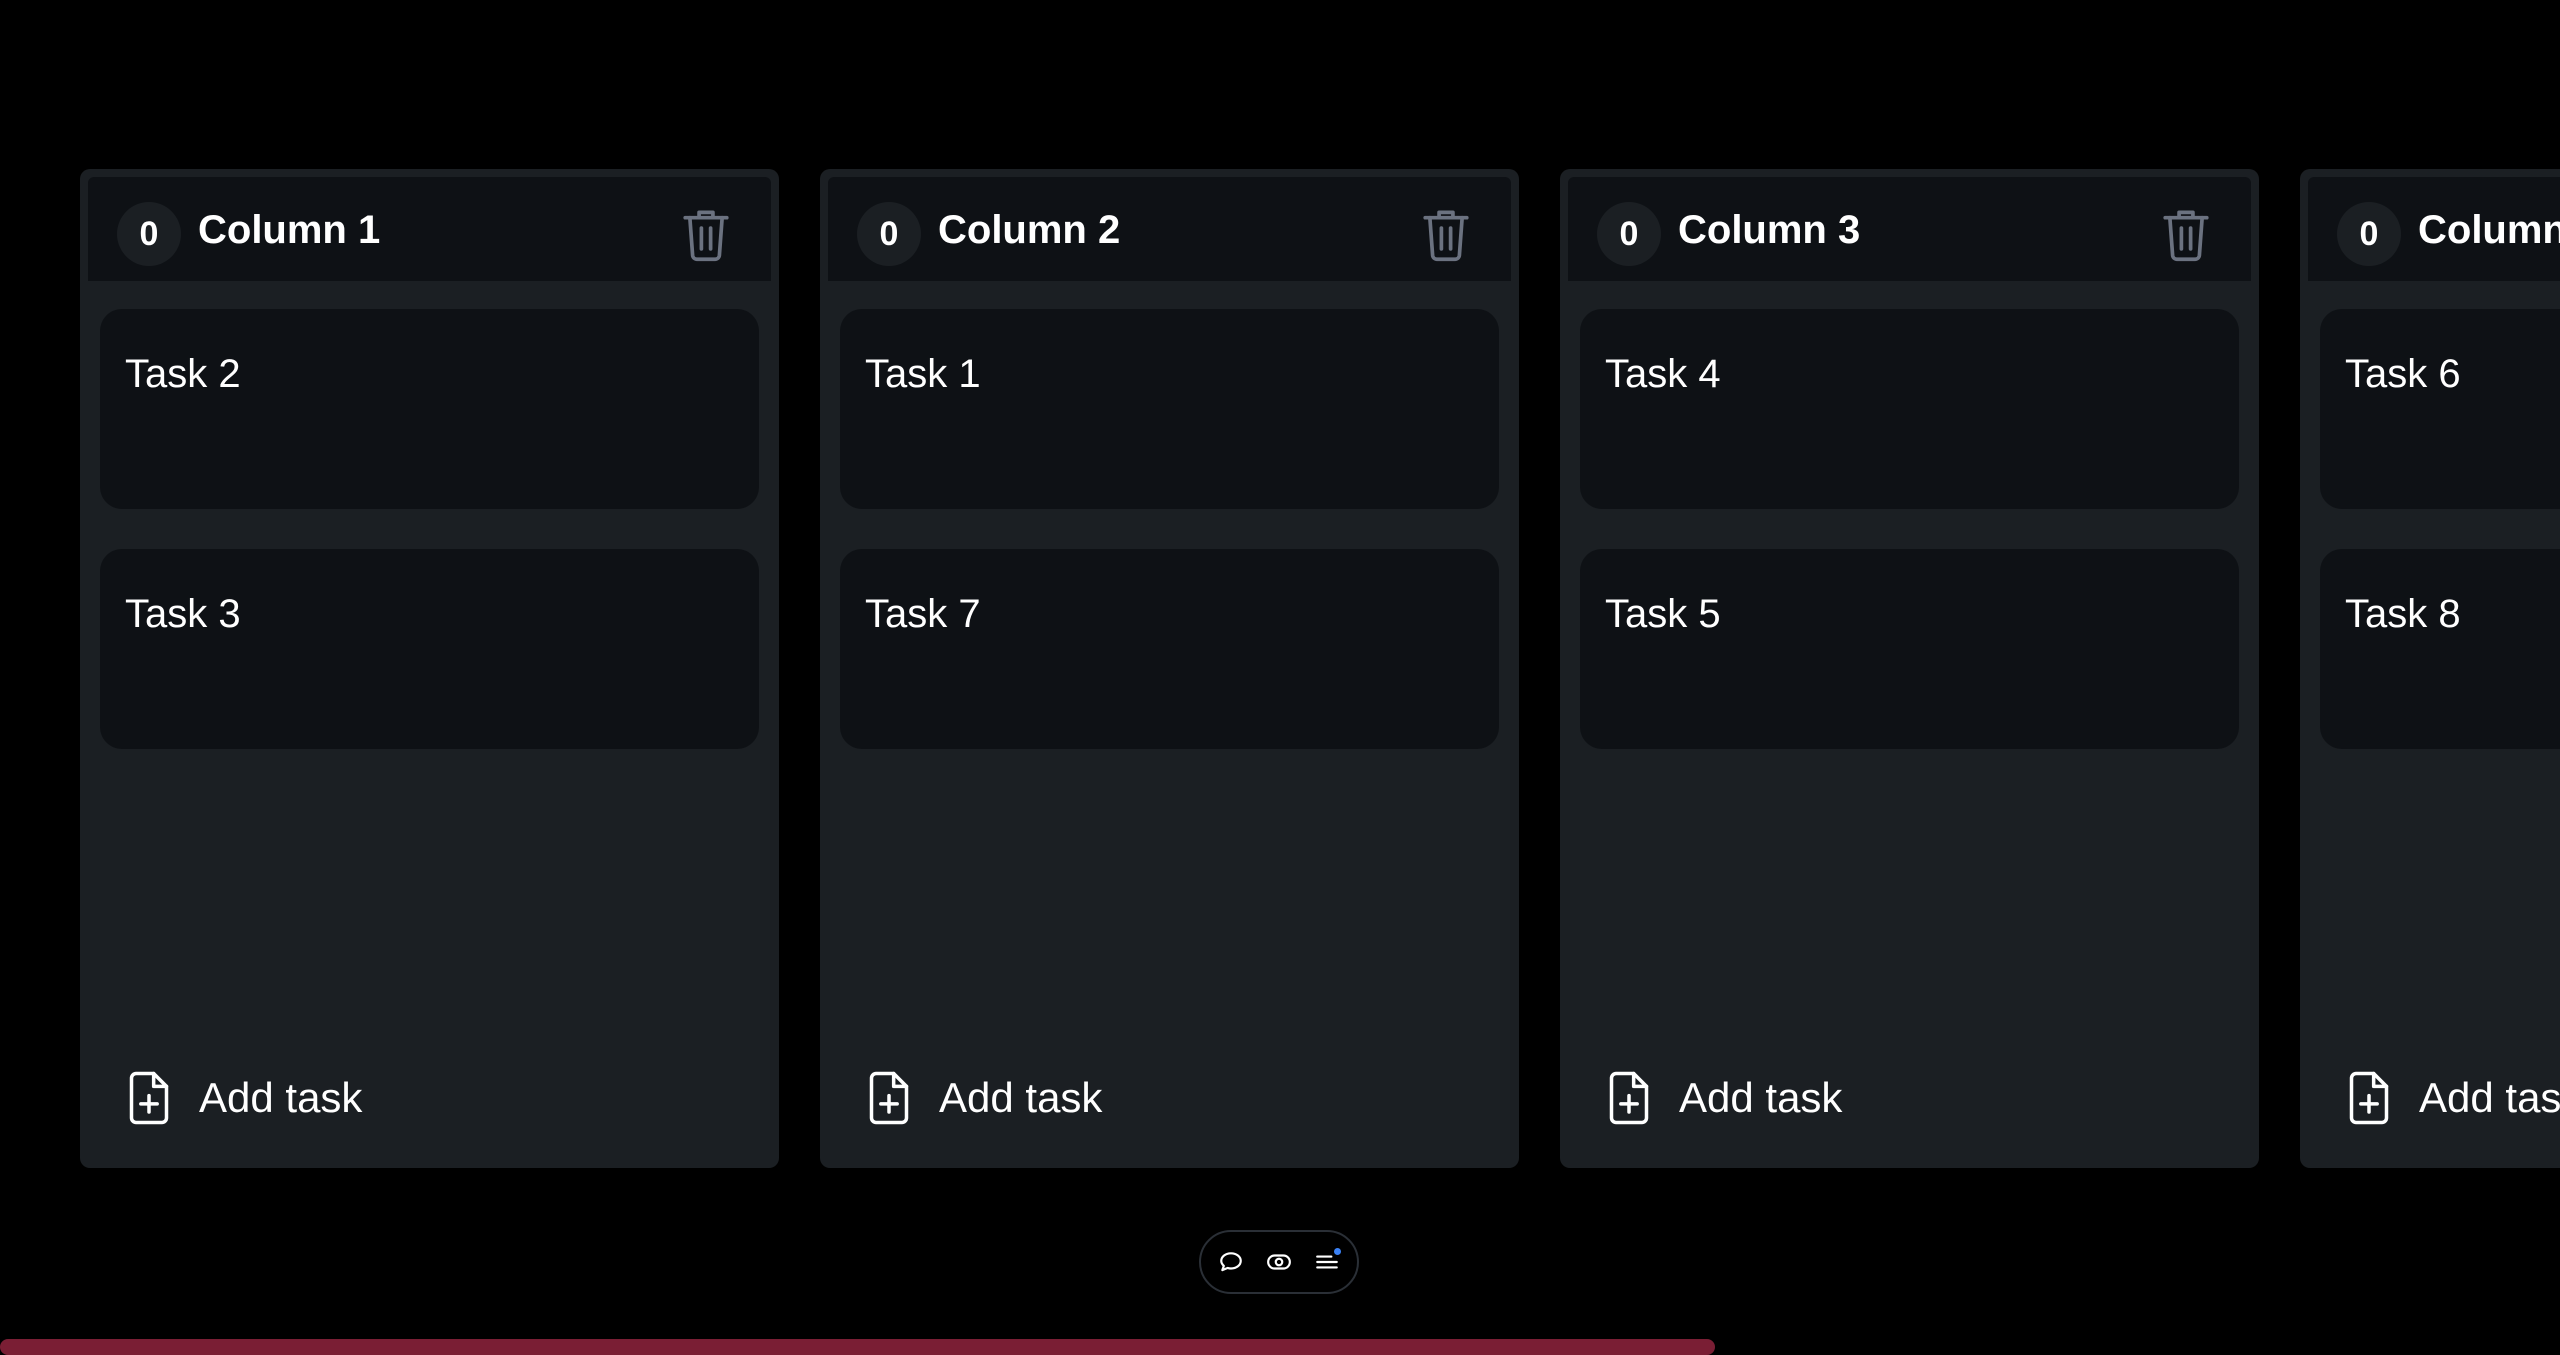 The width and height of the screenshot is (2560, 1355). What do you see at coordinates (1029, 230) in the screenshot?
I see `column-title: Column 2` at bounding box center [1029, 230].